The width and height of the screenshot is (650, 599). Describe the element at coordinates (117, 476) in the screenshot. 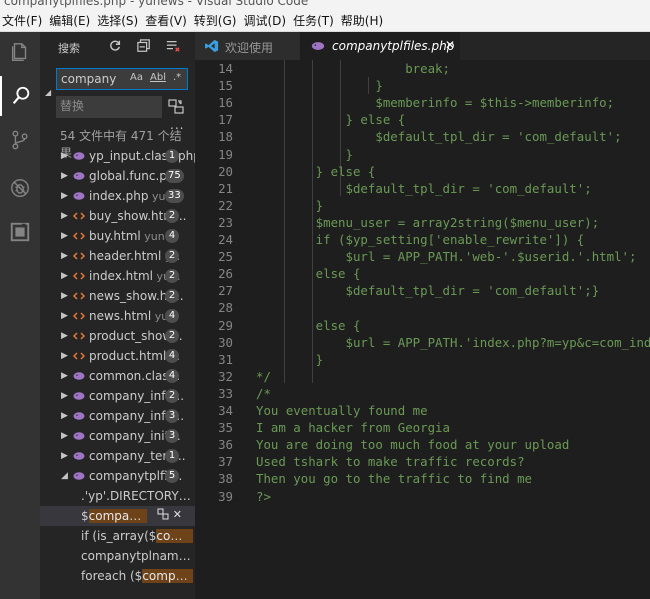

I see `file-result-row: ◢ companytplfil... 5` at that location.